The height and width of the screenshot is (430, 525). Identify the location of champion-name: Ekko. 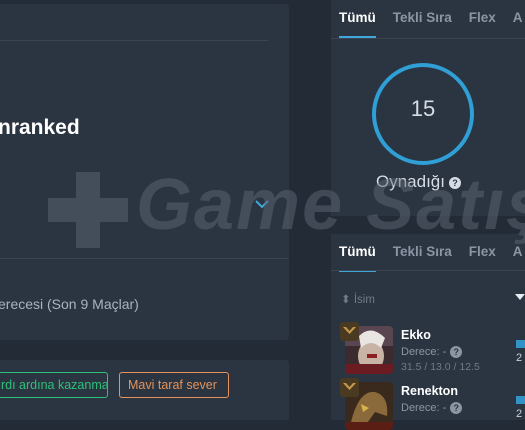
(416, 335).